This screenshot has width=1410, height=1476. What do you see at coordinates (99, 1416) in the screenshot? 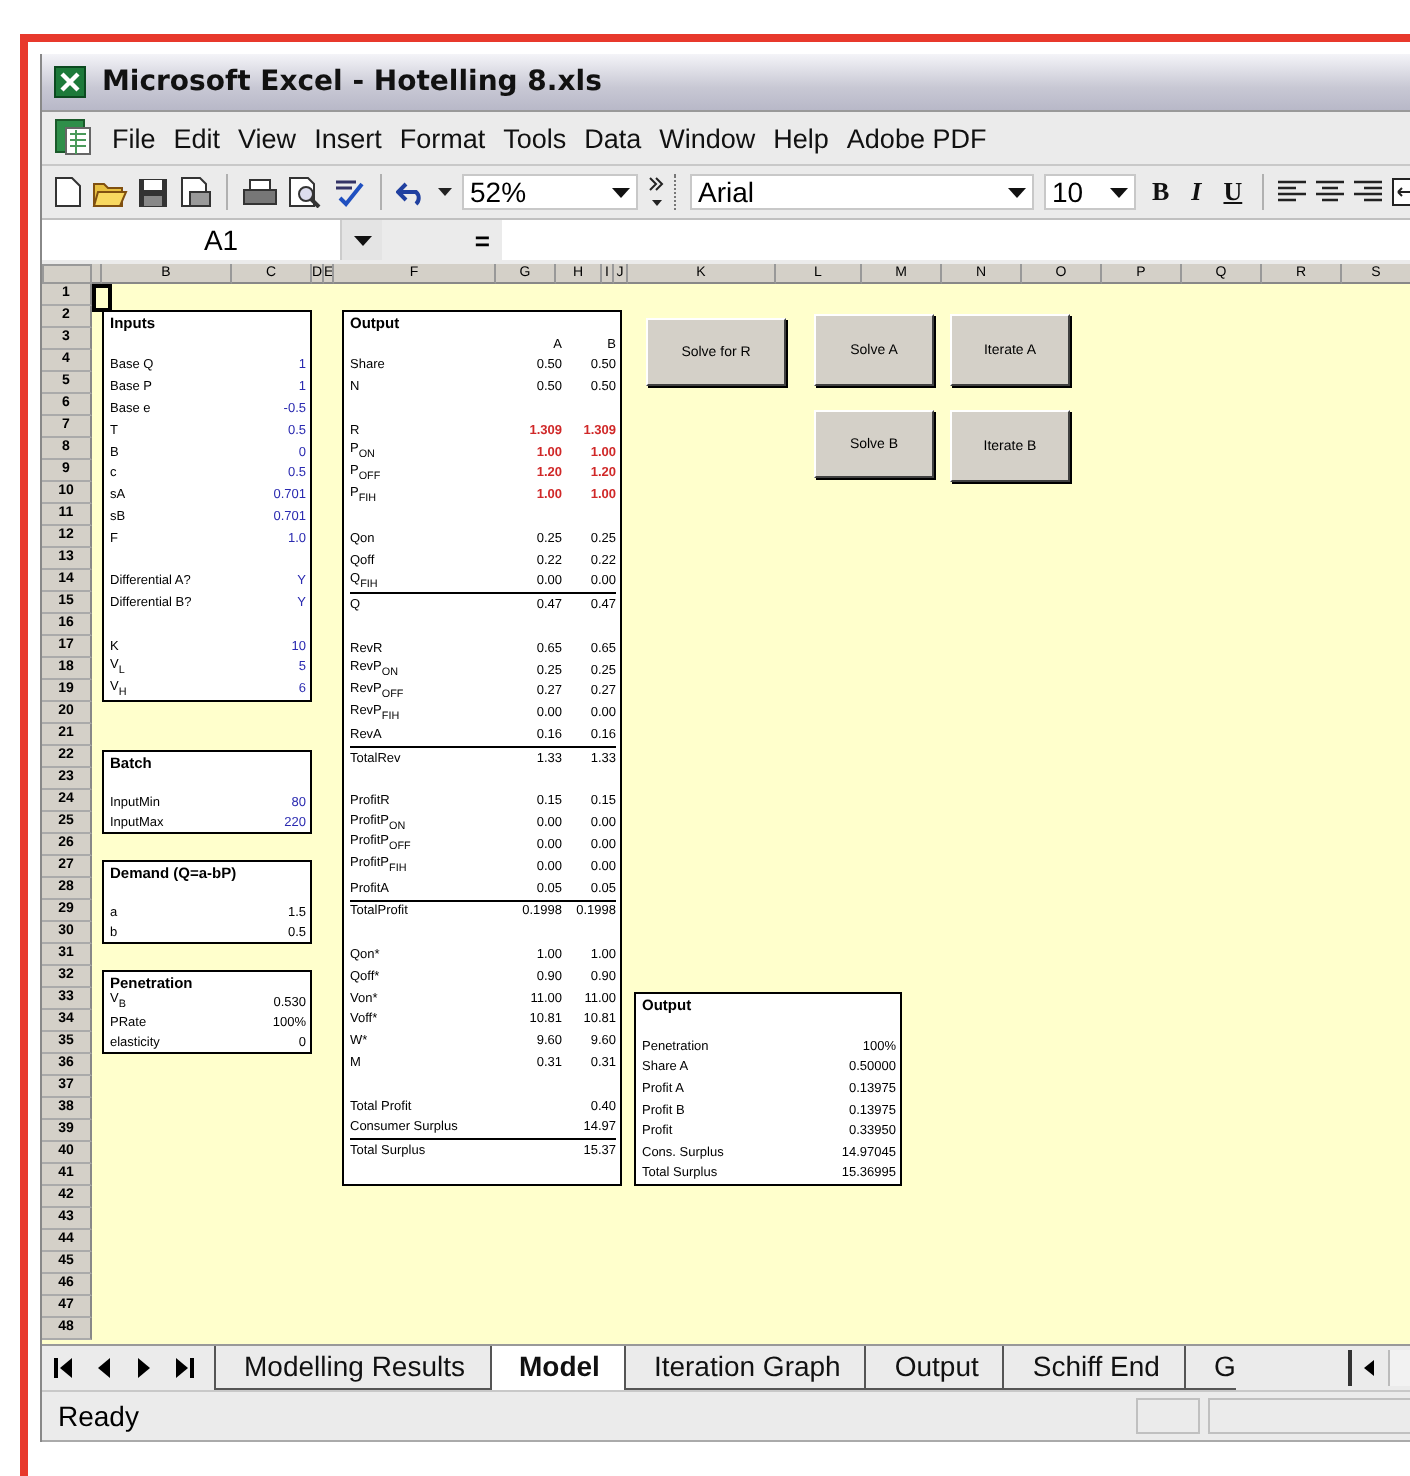
I see `status-text: Ready` at bounding box center [99, 1416].